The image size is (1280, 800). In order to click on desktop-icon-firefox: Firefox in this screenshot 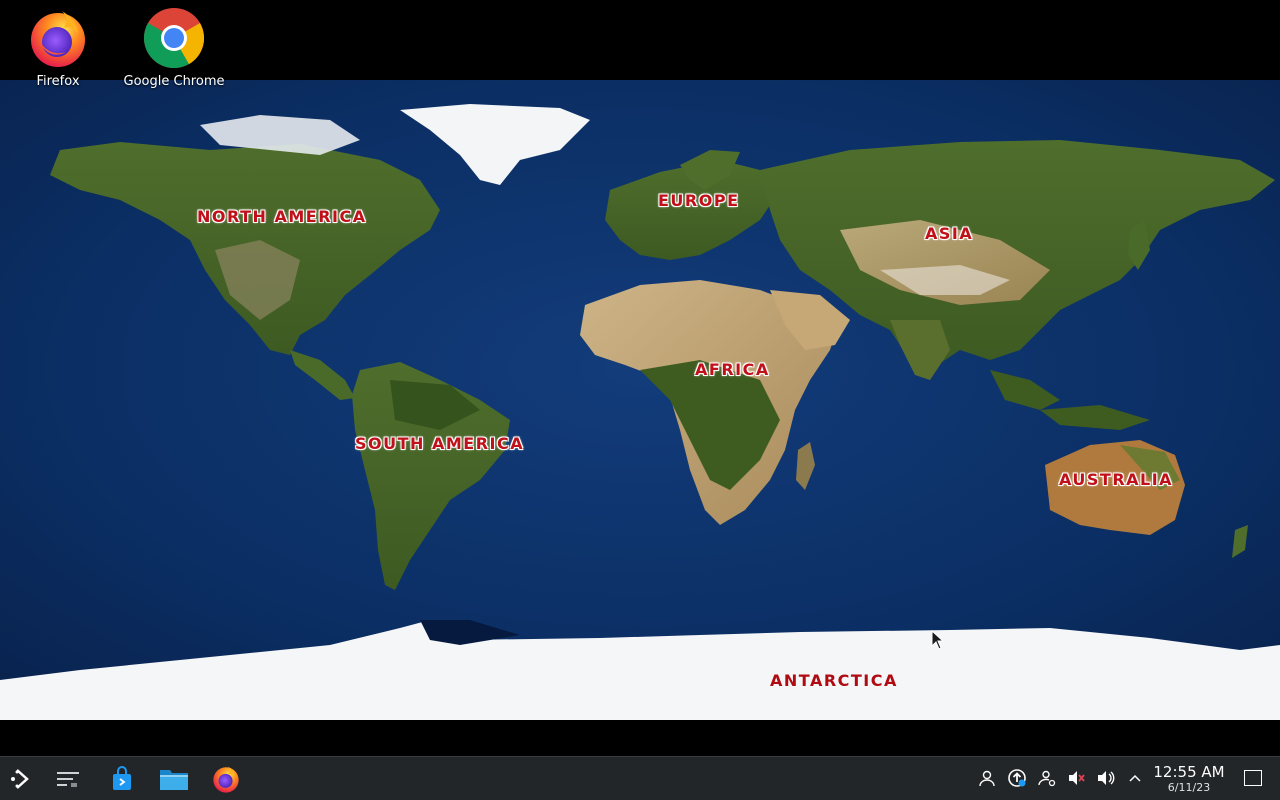, I will do `click(58, 47)`.